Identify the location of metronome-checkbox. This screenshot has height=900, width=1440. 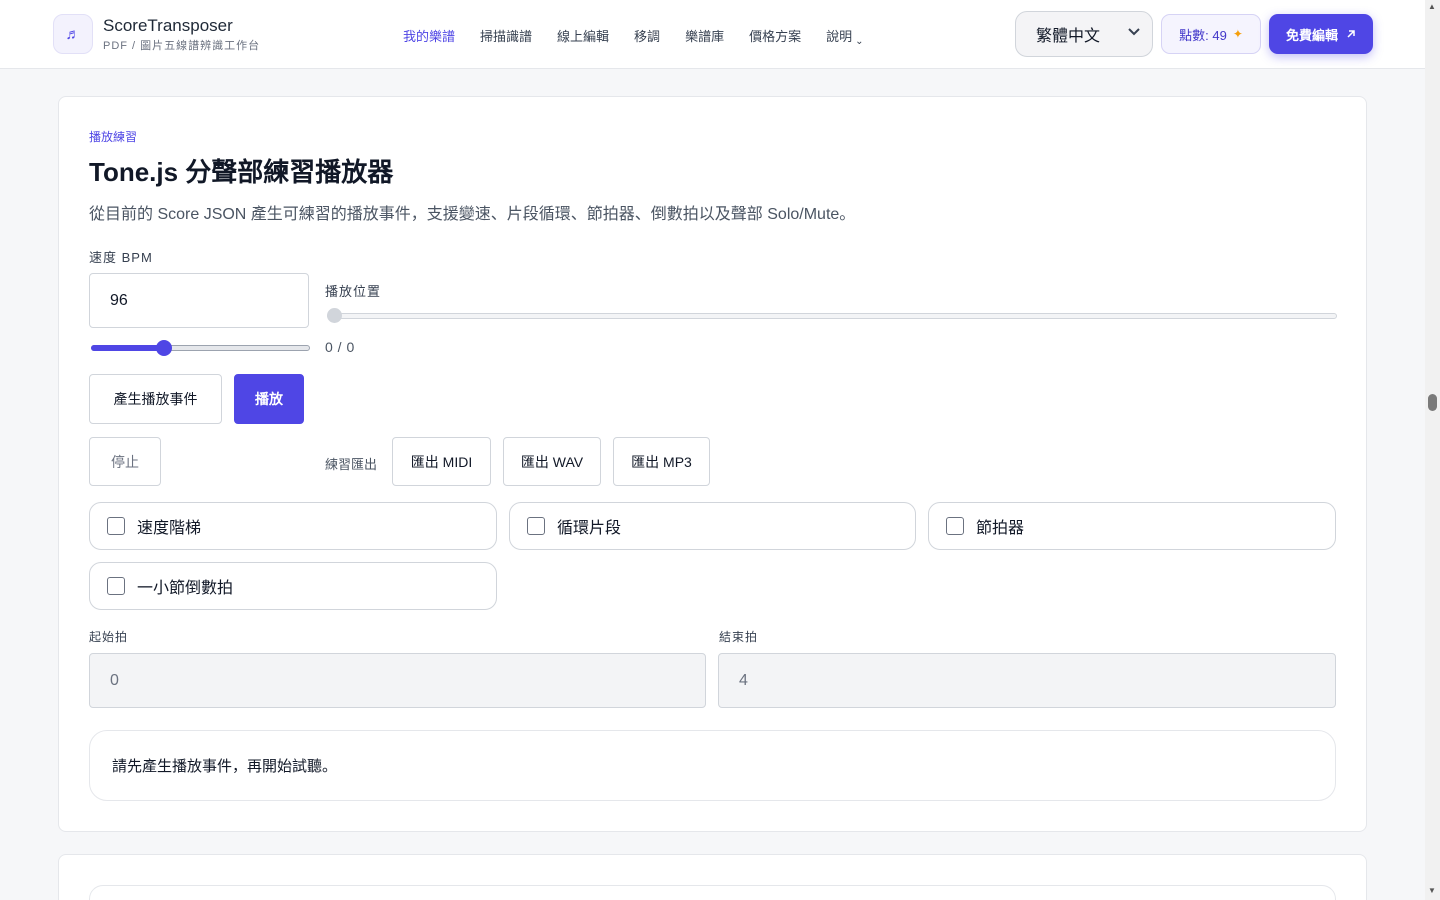
(955, 526).